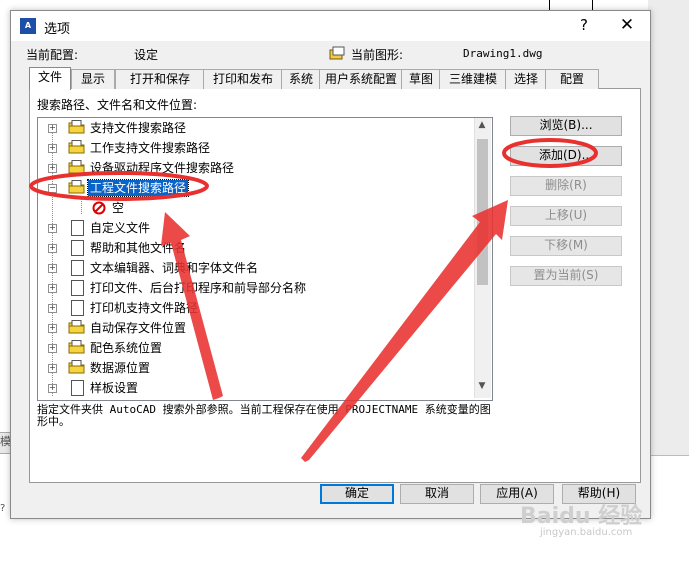  What do you see at coordinates (118, 208) in the screenshot?
I see `tree-item-label: 空` at bounding box center [118, 208].